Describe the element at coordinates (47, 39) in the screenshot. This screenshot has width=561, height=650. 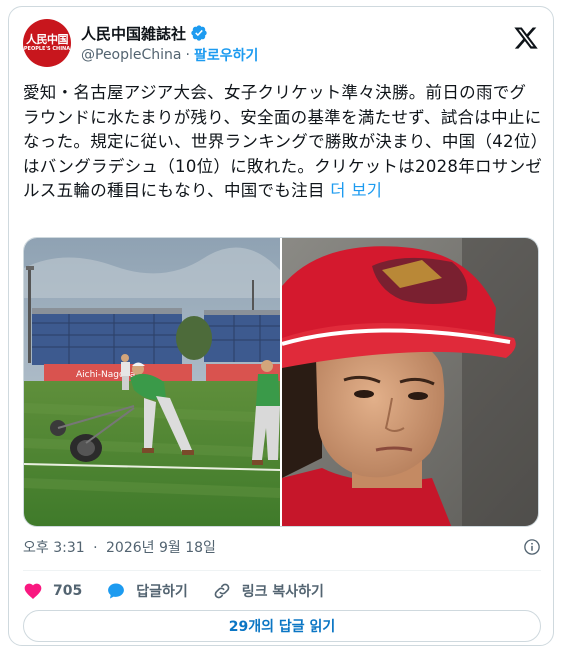
I see `avatar-logo-text: 人民中国` at that location.